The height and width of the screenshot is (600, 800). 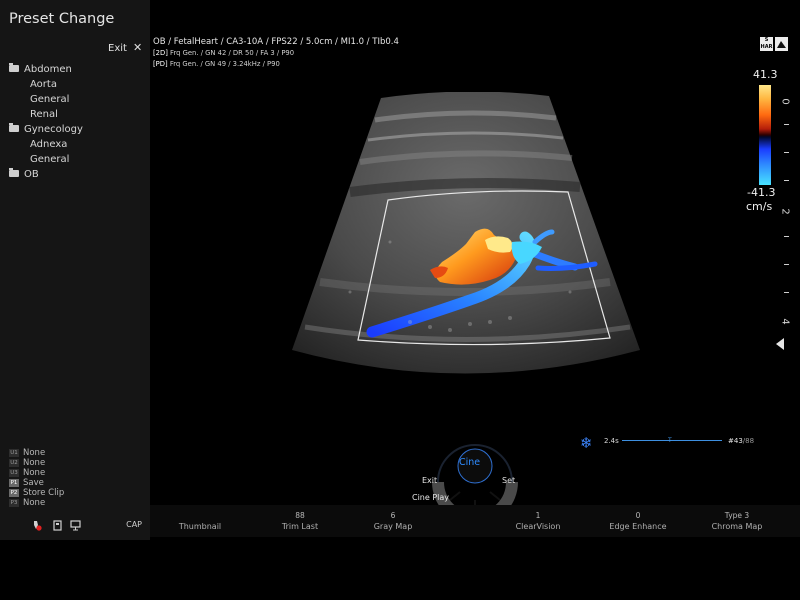 I want to click on param-tag-pd: [PD], so click(x=160, y=64).